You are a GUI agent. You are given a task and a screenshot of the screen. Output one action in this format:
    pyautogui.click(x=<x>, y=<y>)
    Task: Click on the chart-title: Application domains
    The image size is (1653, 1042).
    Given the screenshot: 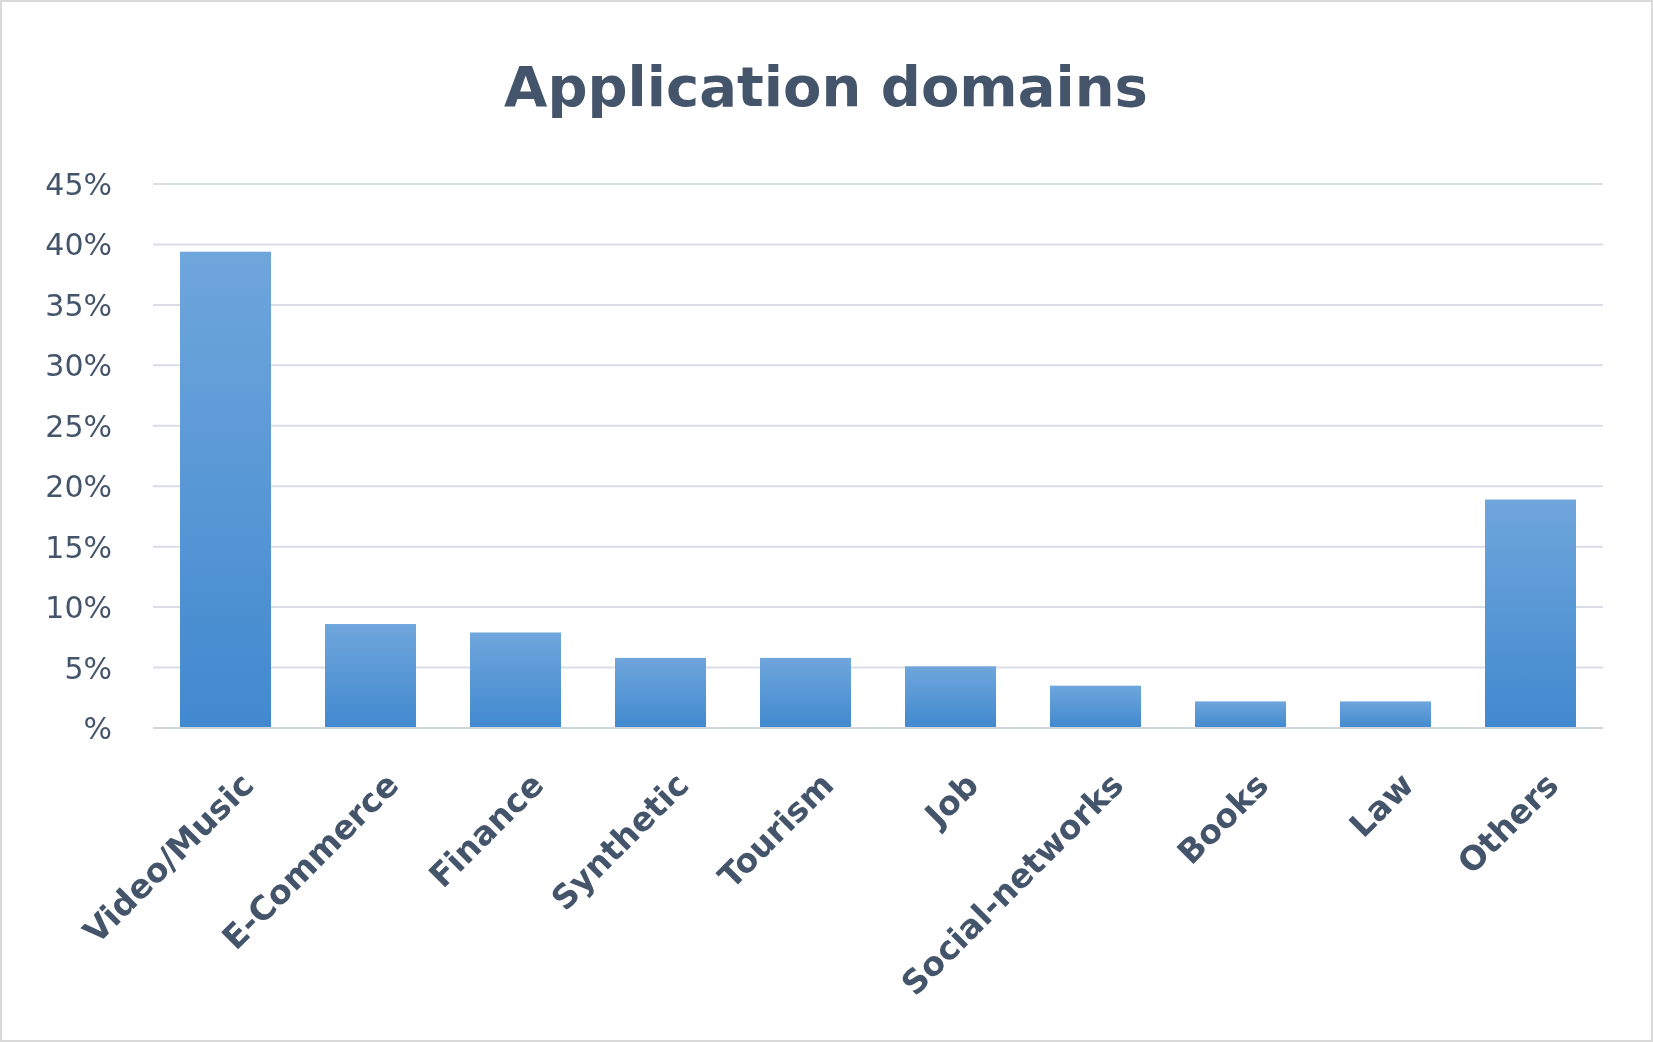 What is the action you would take?
    pyautogui.click(x=826, y=86)
    